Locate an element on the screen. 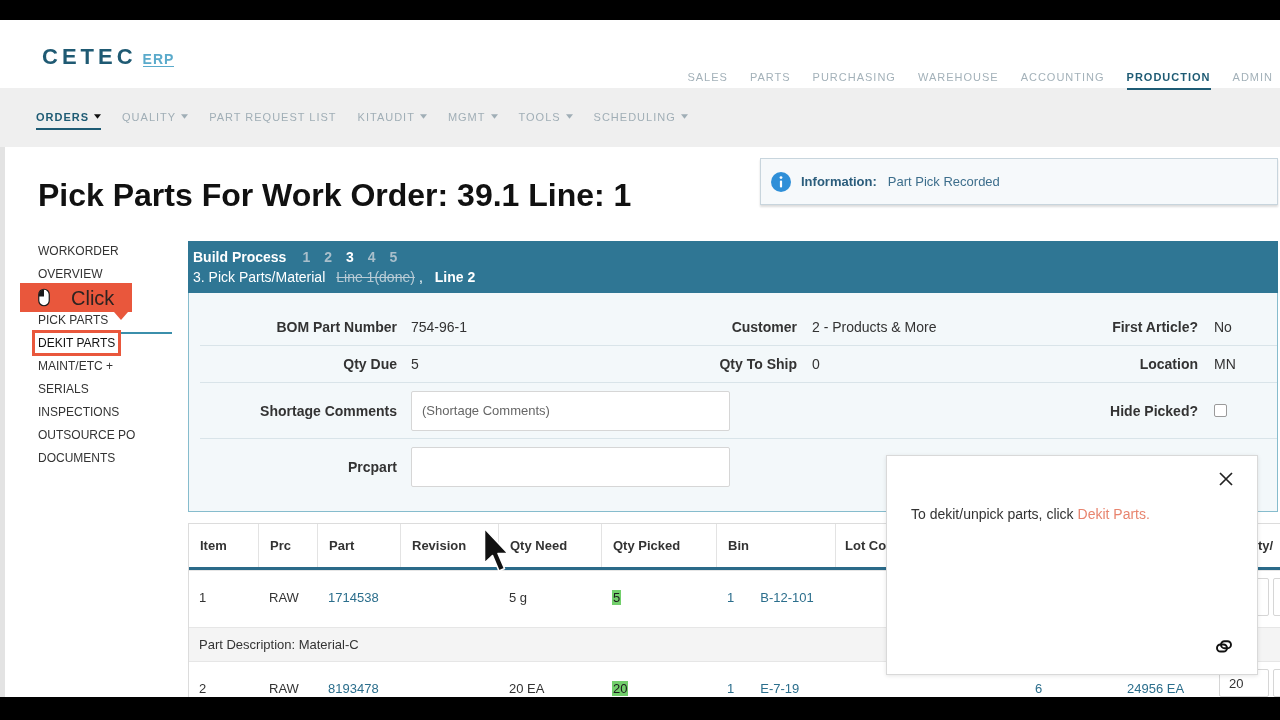 Image resolution: width=1280 pixels, height=720 pixels. field-value: 5 is located at coordinates (415, 364).